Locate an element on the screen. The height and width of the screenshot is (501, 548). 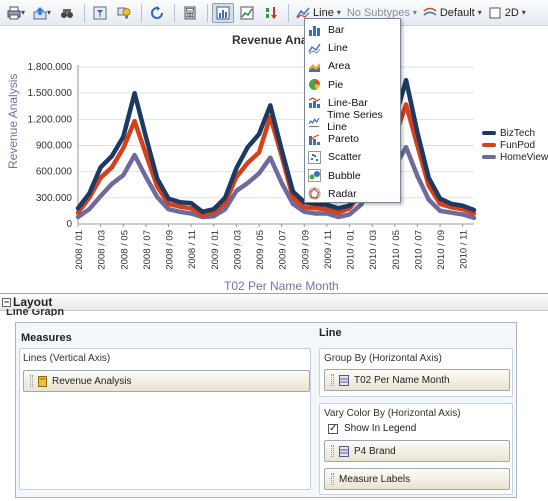
vary-color-item-label: P4 Brand is located at coordinates (375, 451).